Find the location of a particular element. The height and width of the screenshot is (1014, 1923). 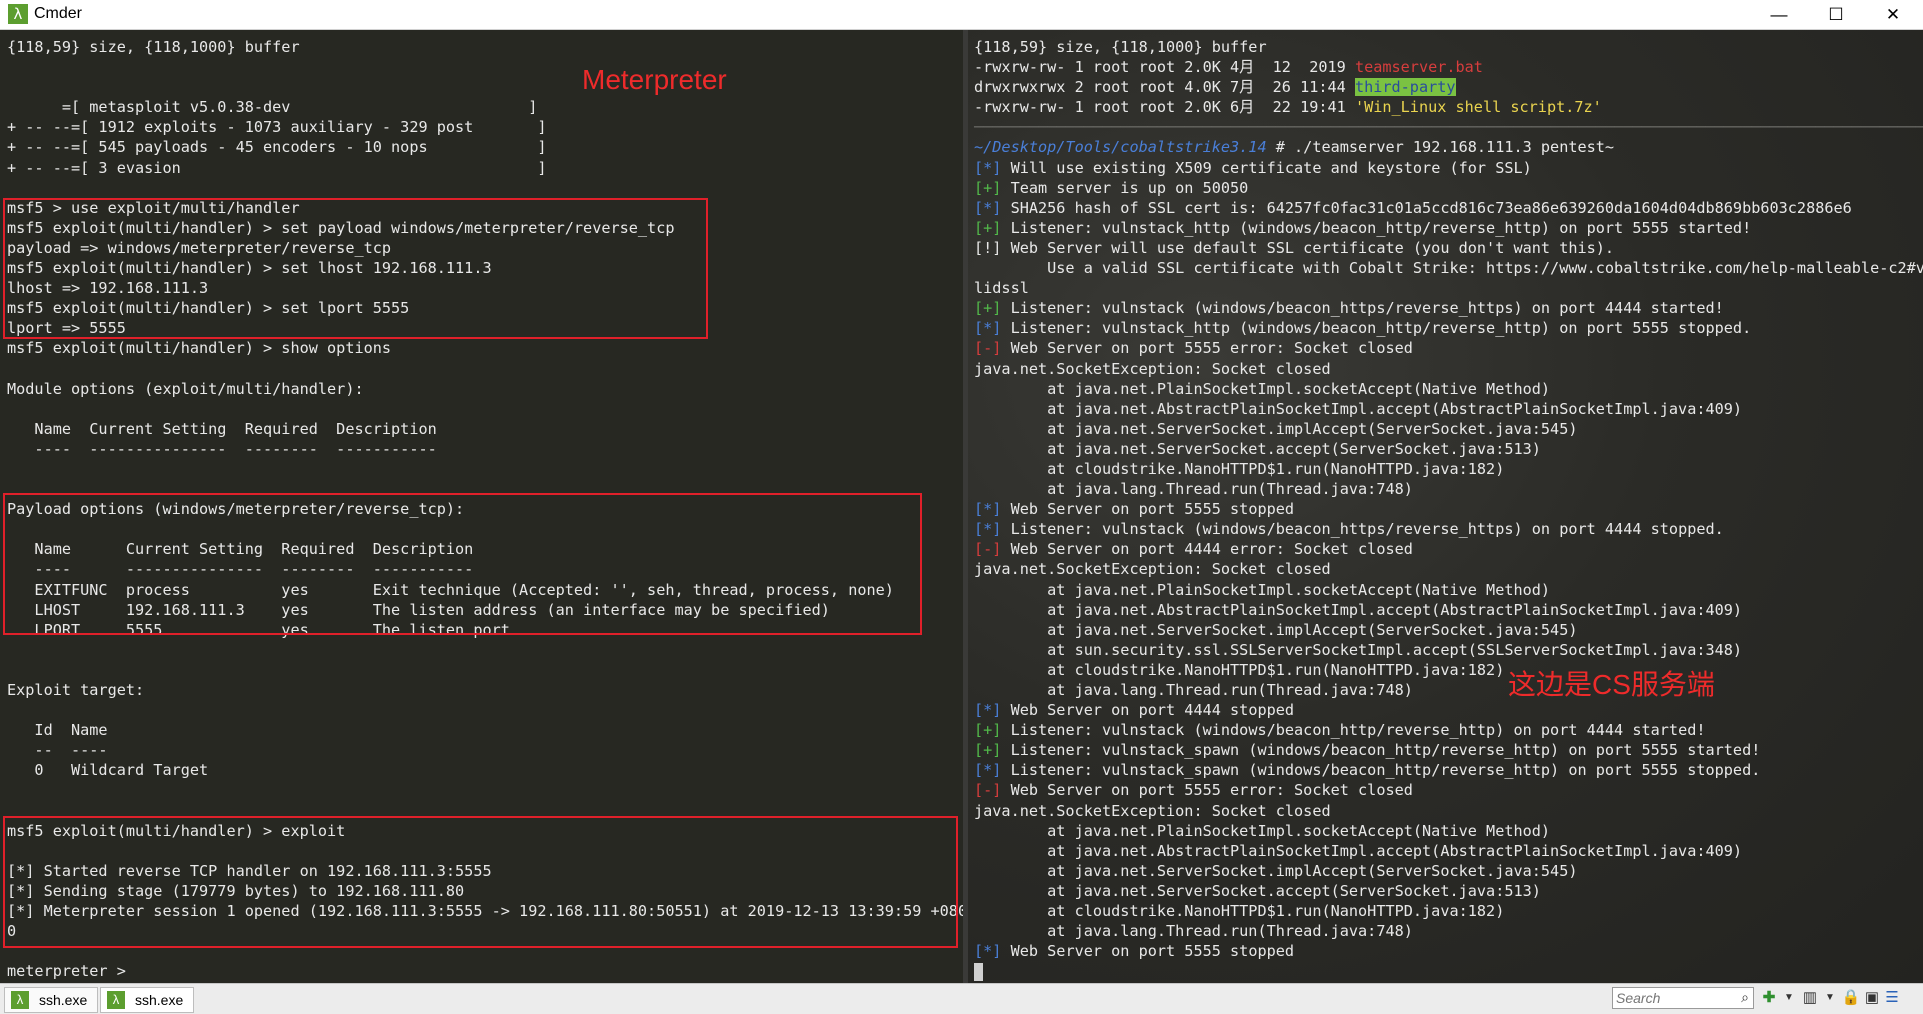

line-text: Web Server on port 4444 stopped is located at coordinates (1148, 710).